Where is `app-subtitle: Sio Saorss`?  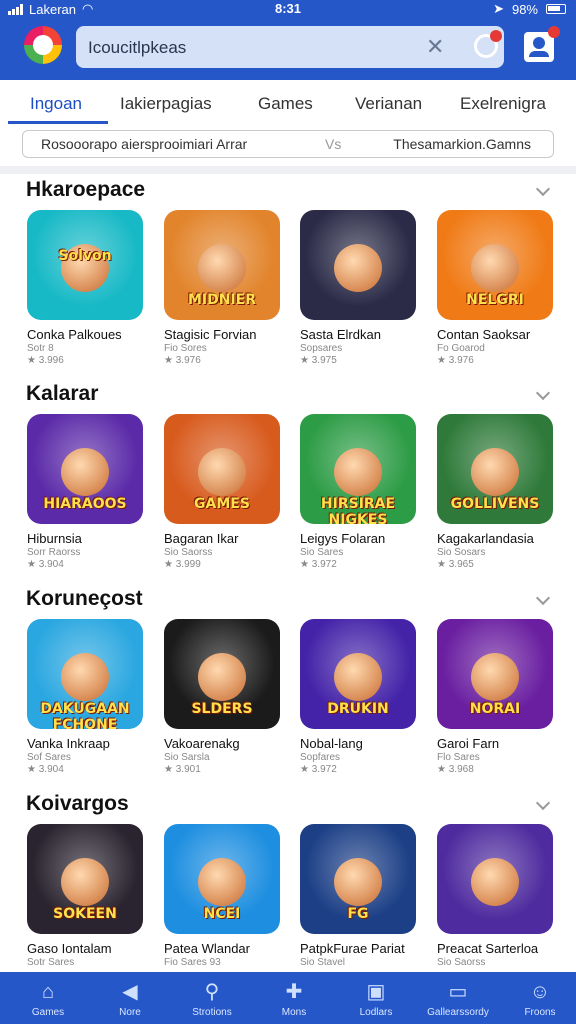
app-subtitle: Sio Saorss is located at coordinates (461, 962).